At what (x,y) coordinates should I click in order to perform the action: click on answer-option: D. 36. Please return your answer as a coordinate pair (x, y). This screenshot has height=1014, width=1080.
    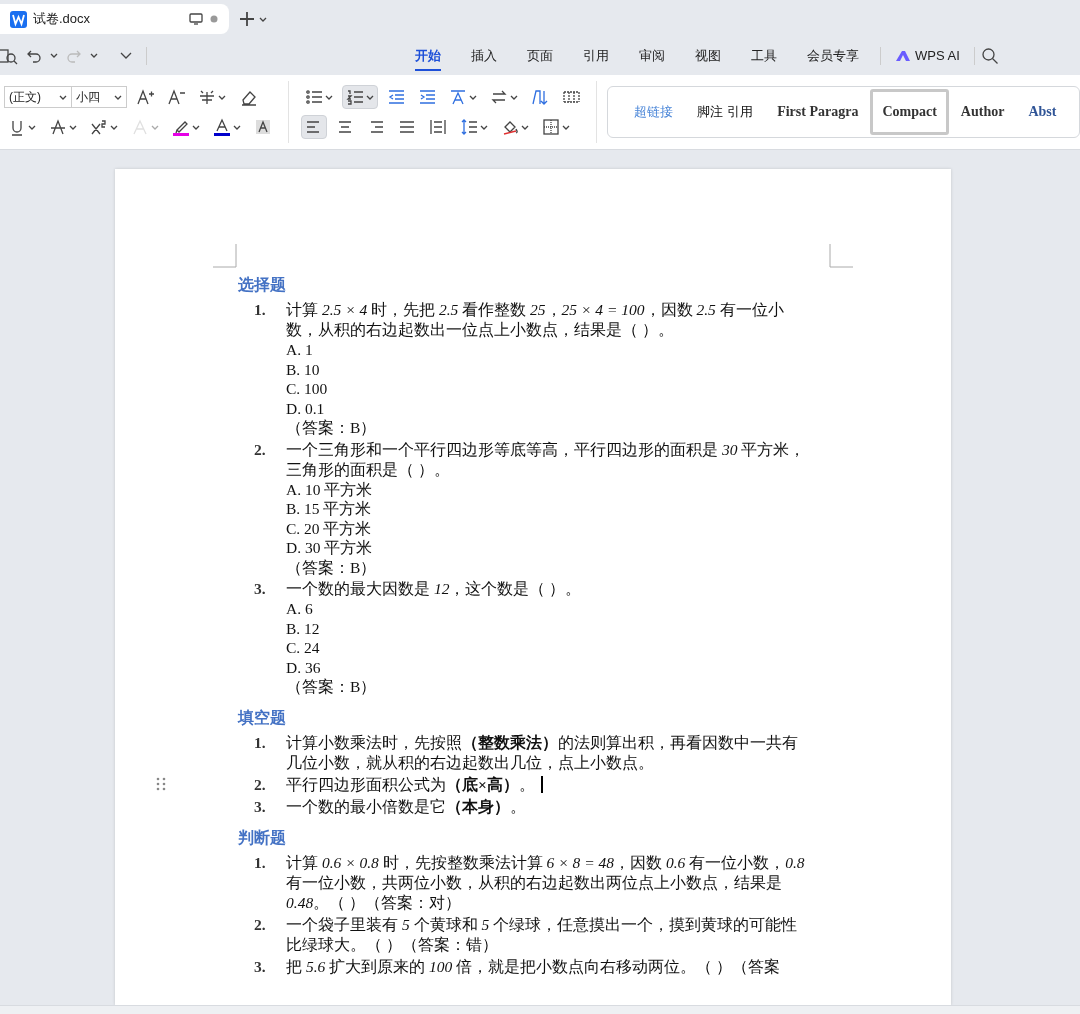
    Looking at the image, I should click on (303, 667).